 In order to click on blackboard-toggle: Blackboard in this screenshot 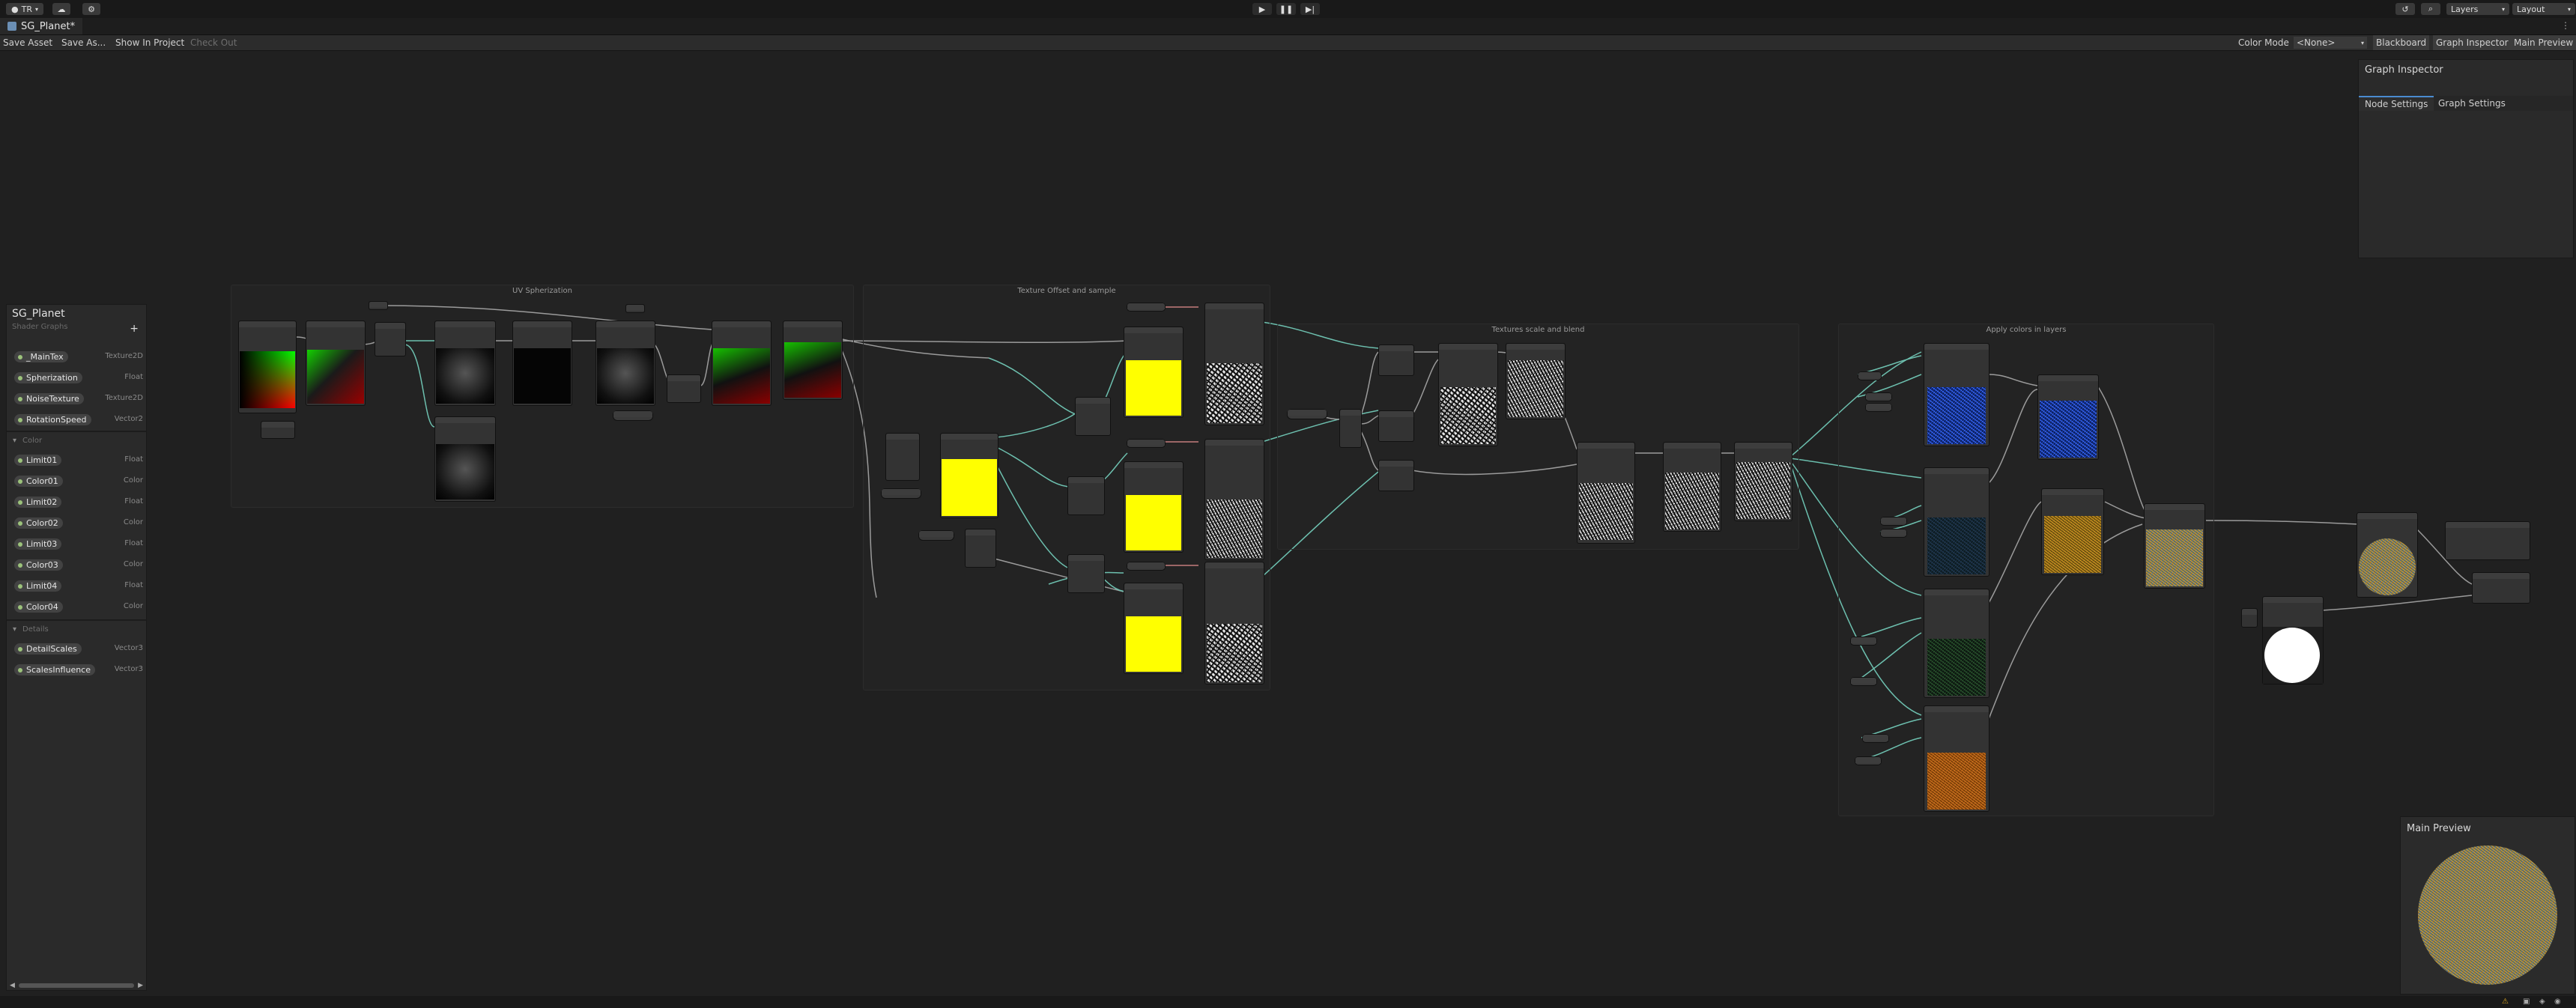, I will do `click(2401, 42)`.